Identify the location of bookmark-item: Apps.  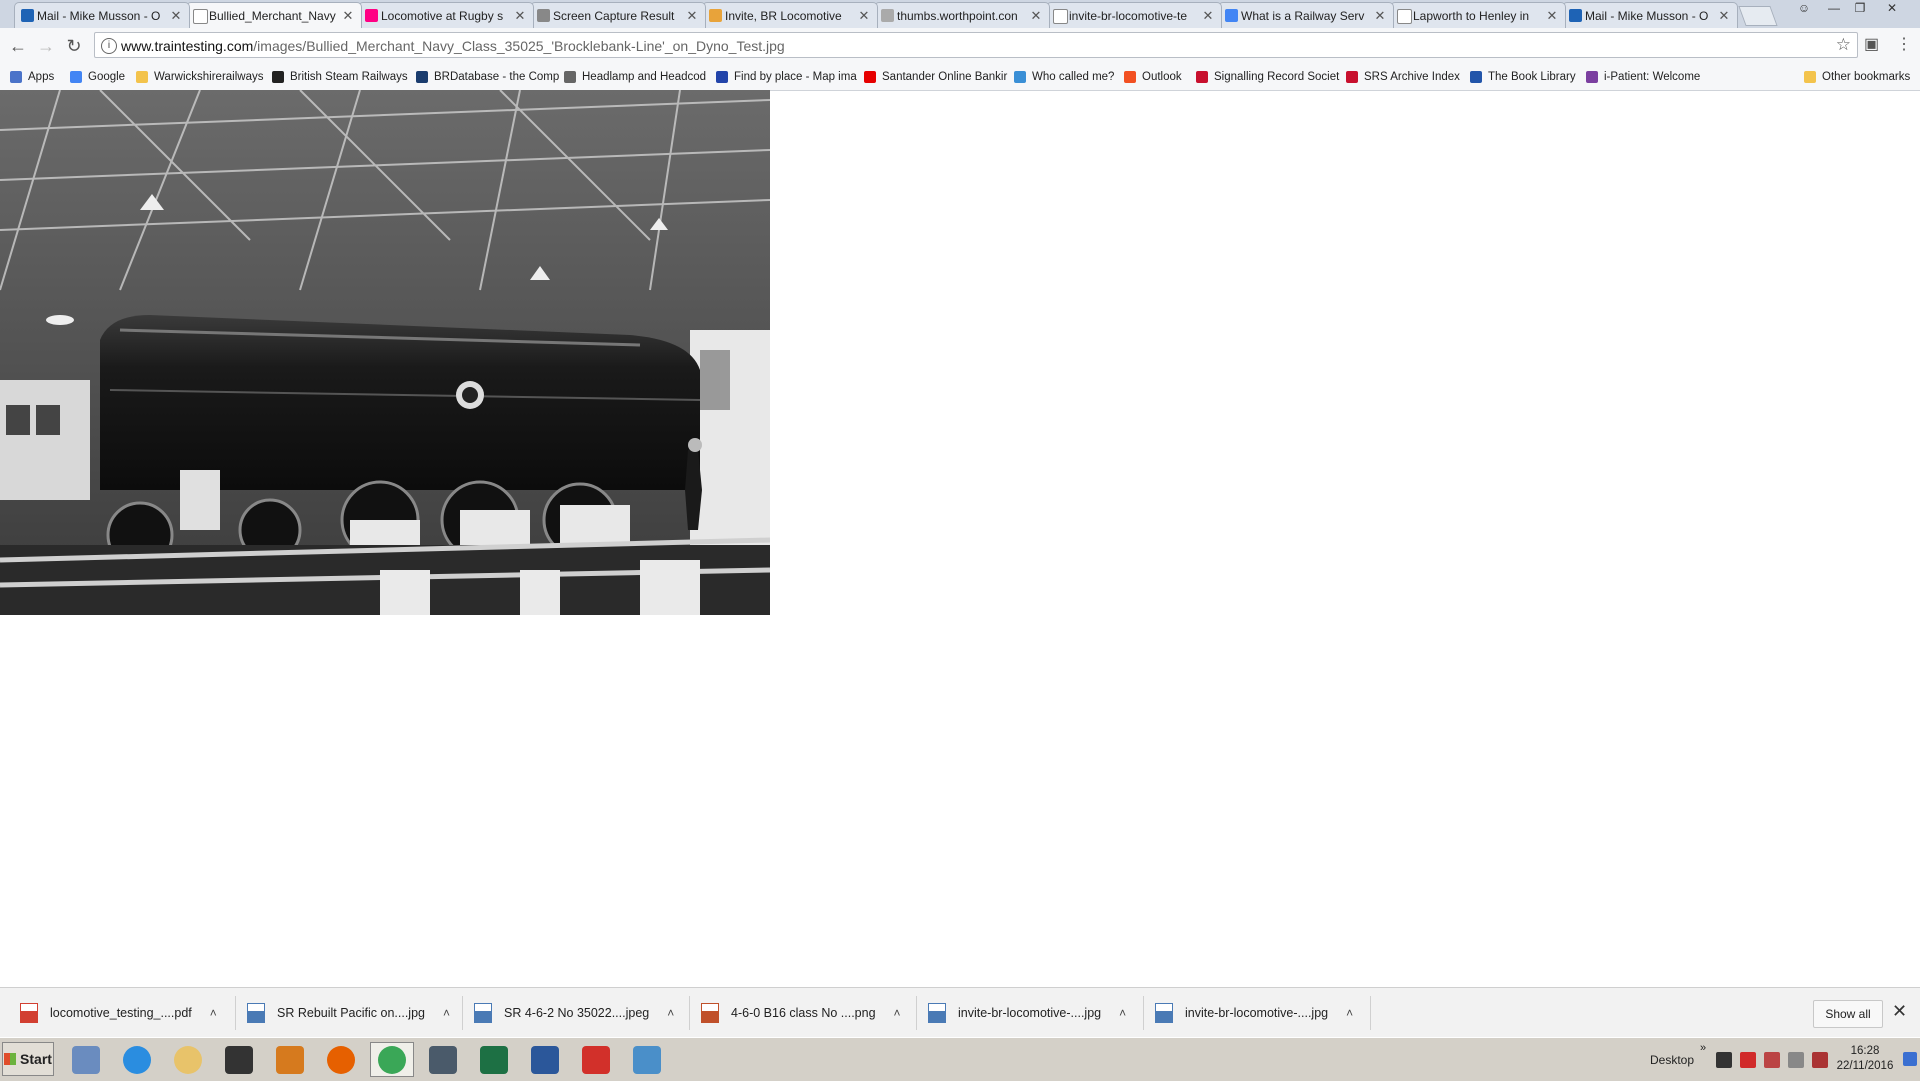
(32, 77).